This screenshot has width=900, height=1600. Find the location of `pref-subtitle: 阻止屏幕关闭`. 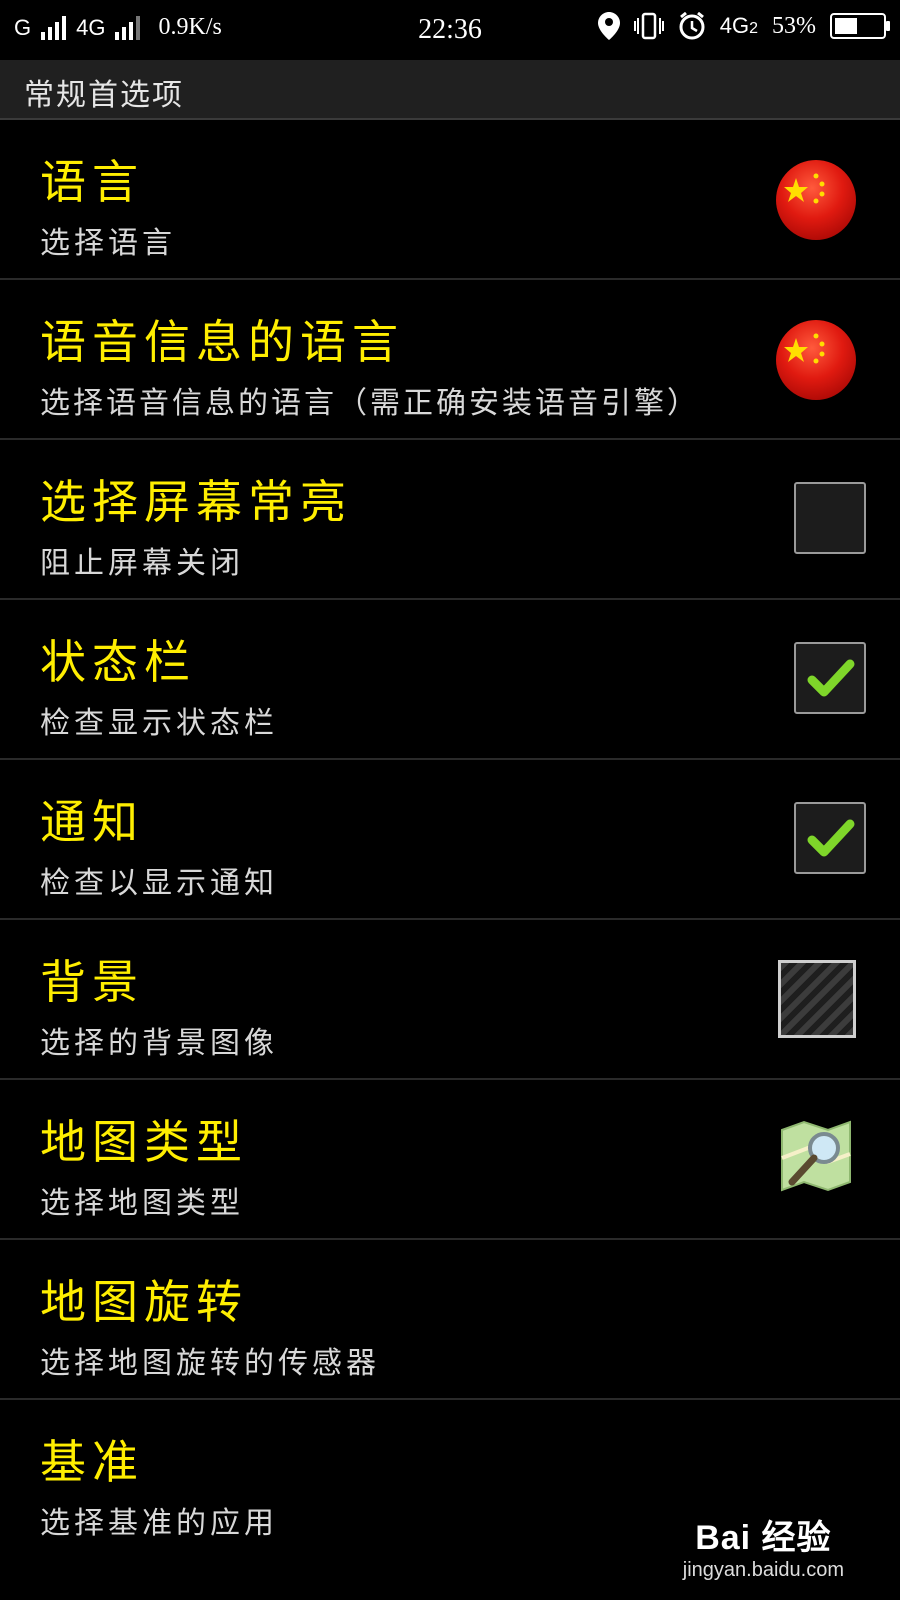

pref-subtitle: 阻止屏幕关闭 is located at coordinates (142, 563).